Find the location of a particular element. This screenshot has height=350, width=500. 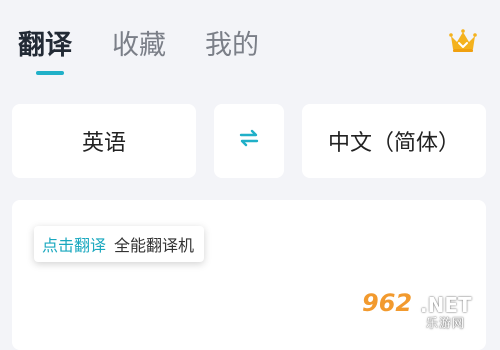

tooltip-description: 全能翻译机 is located at coordinates (154, 245).